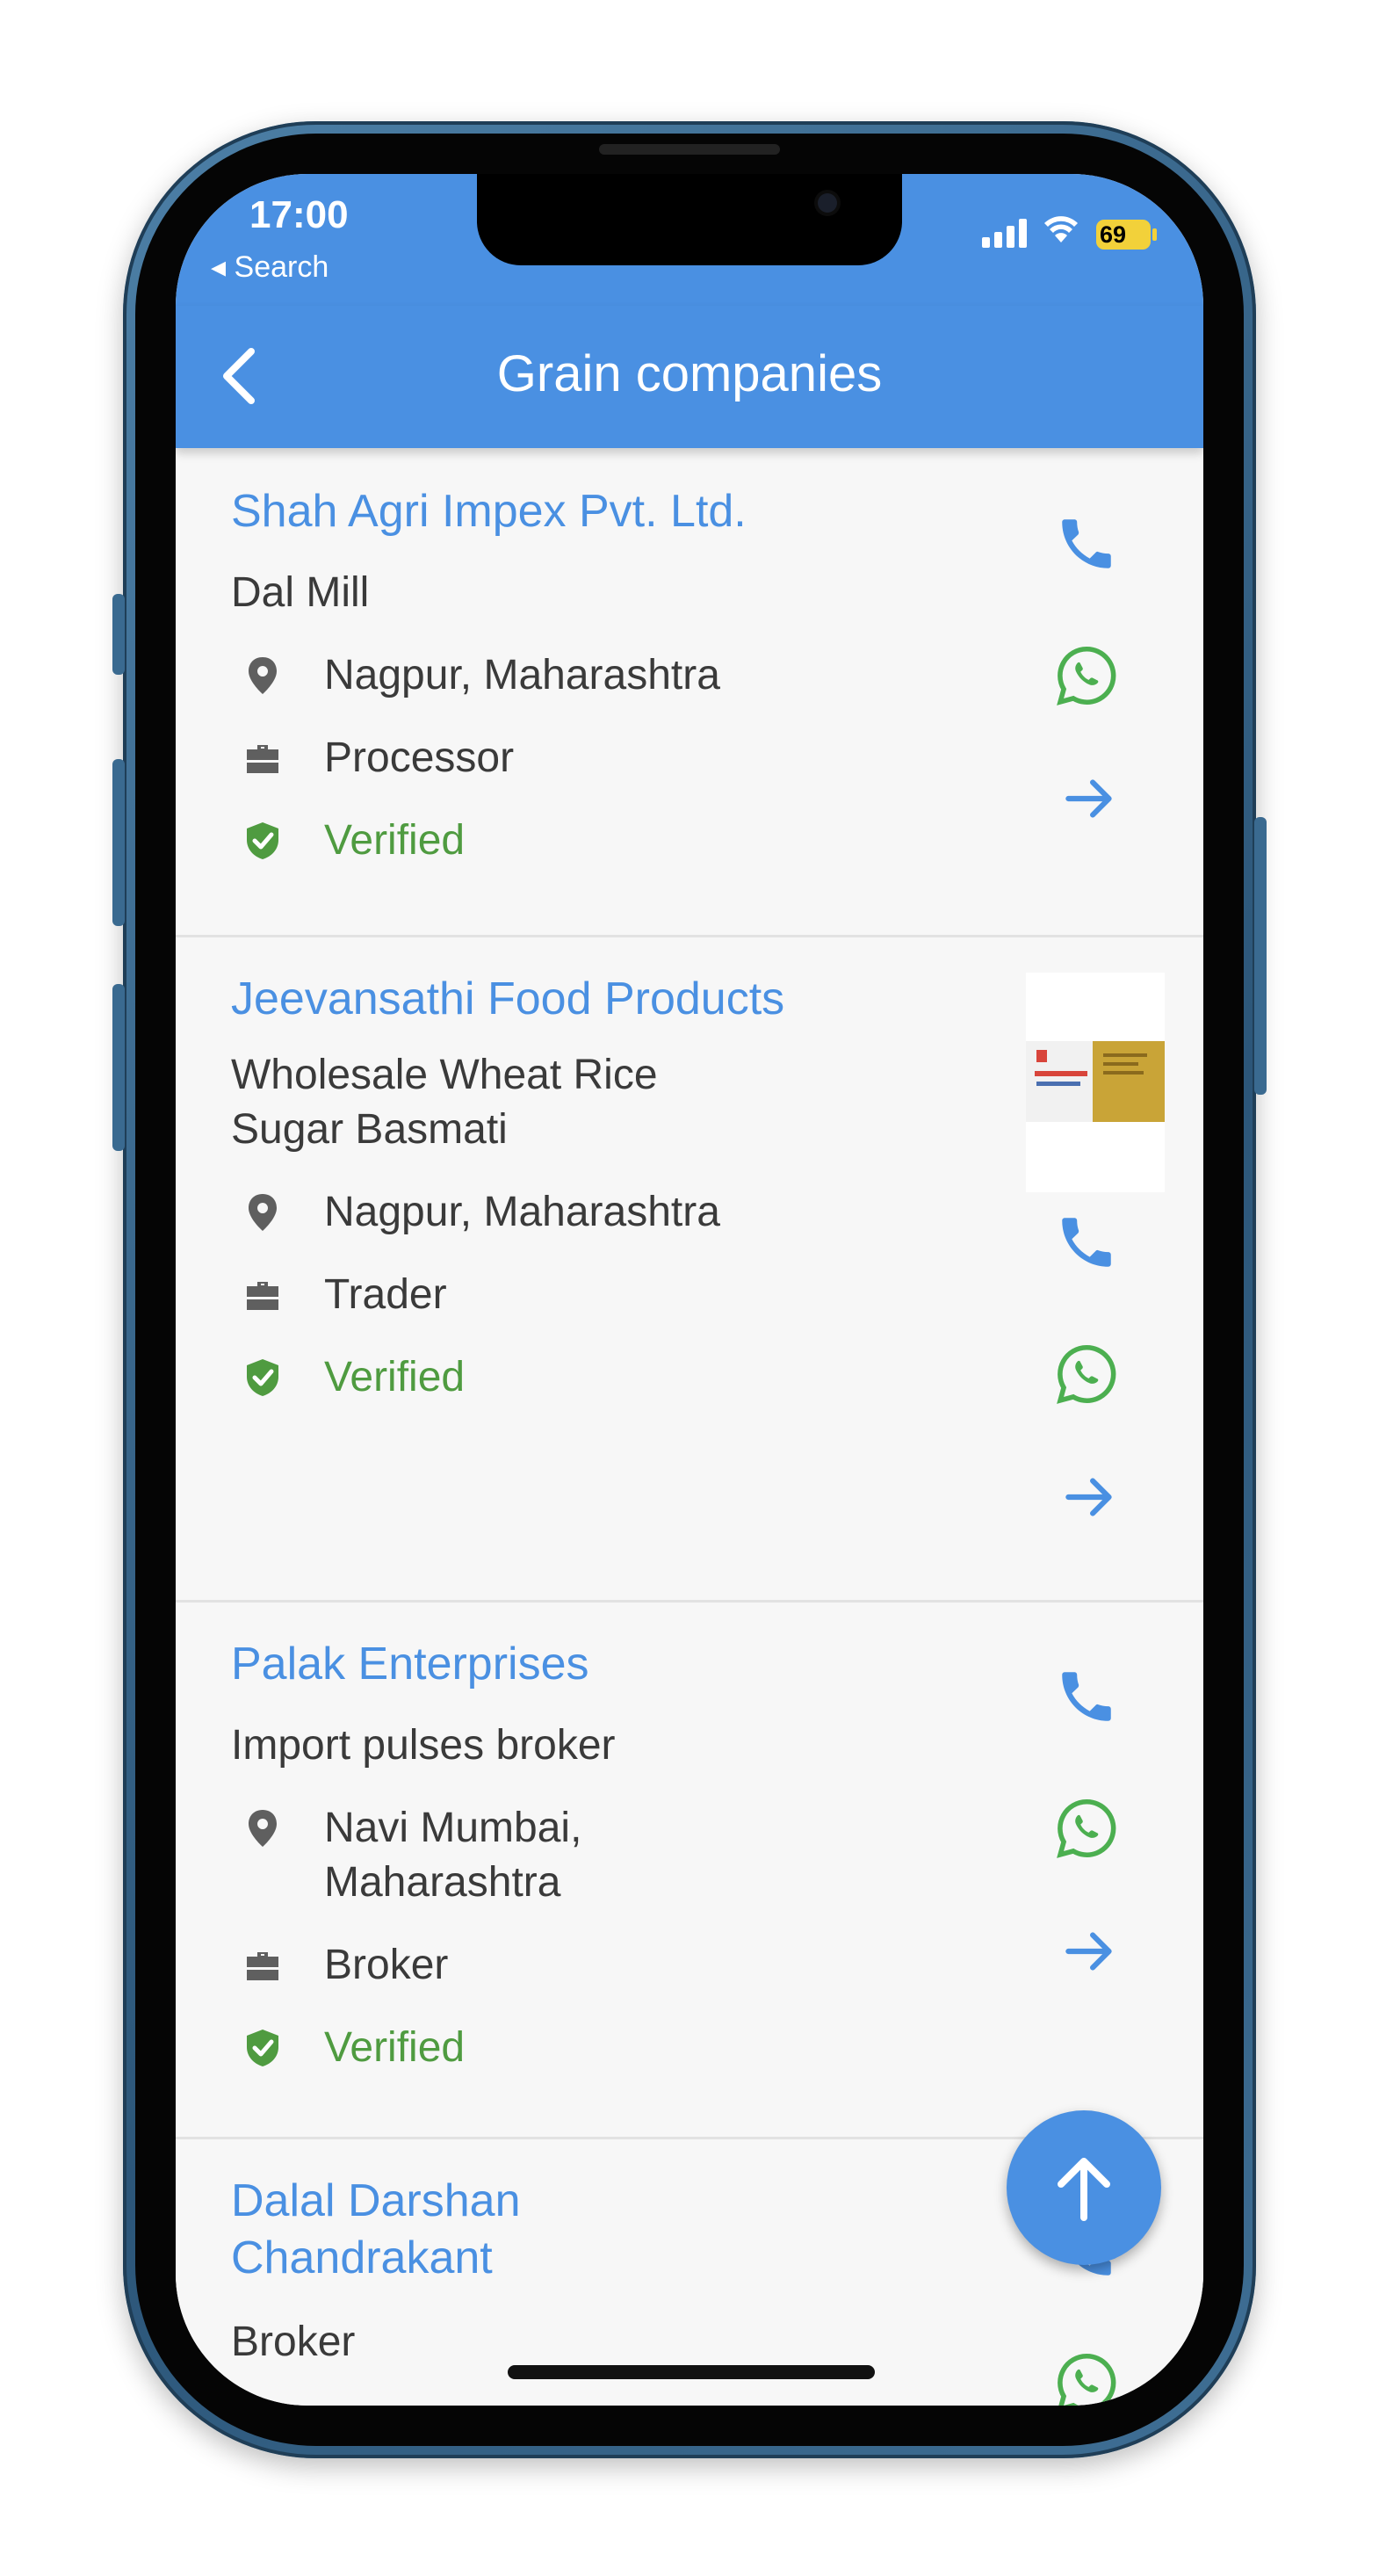 This screenshot has height=2576, width=1379. I want to click on company-category-line1: Wholesale Wheat Rice, so click(444, 1075).